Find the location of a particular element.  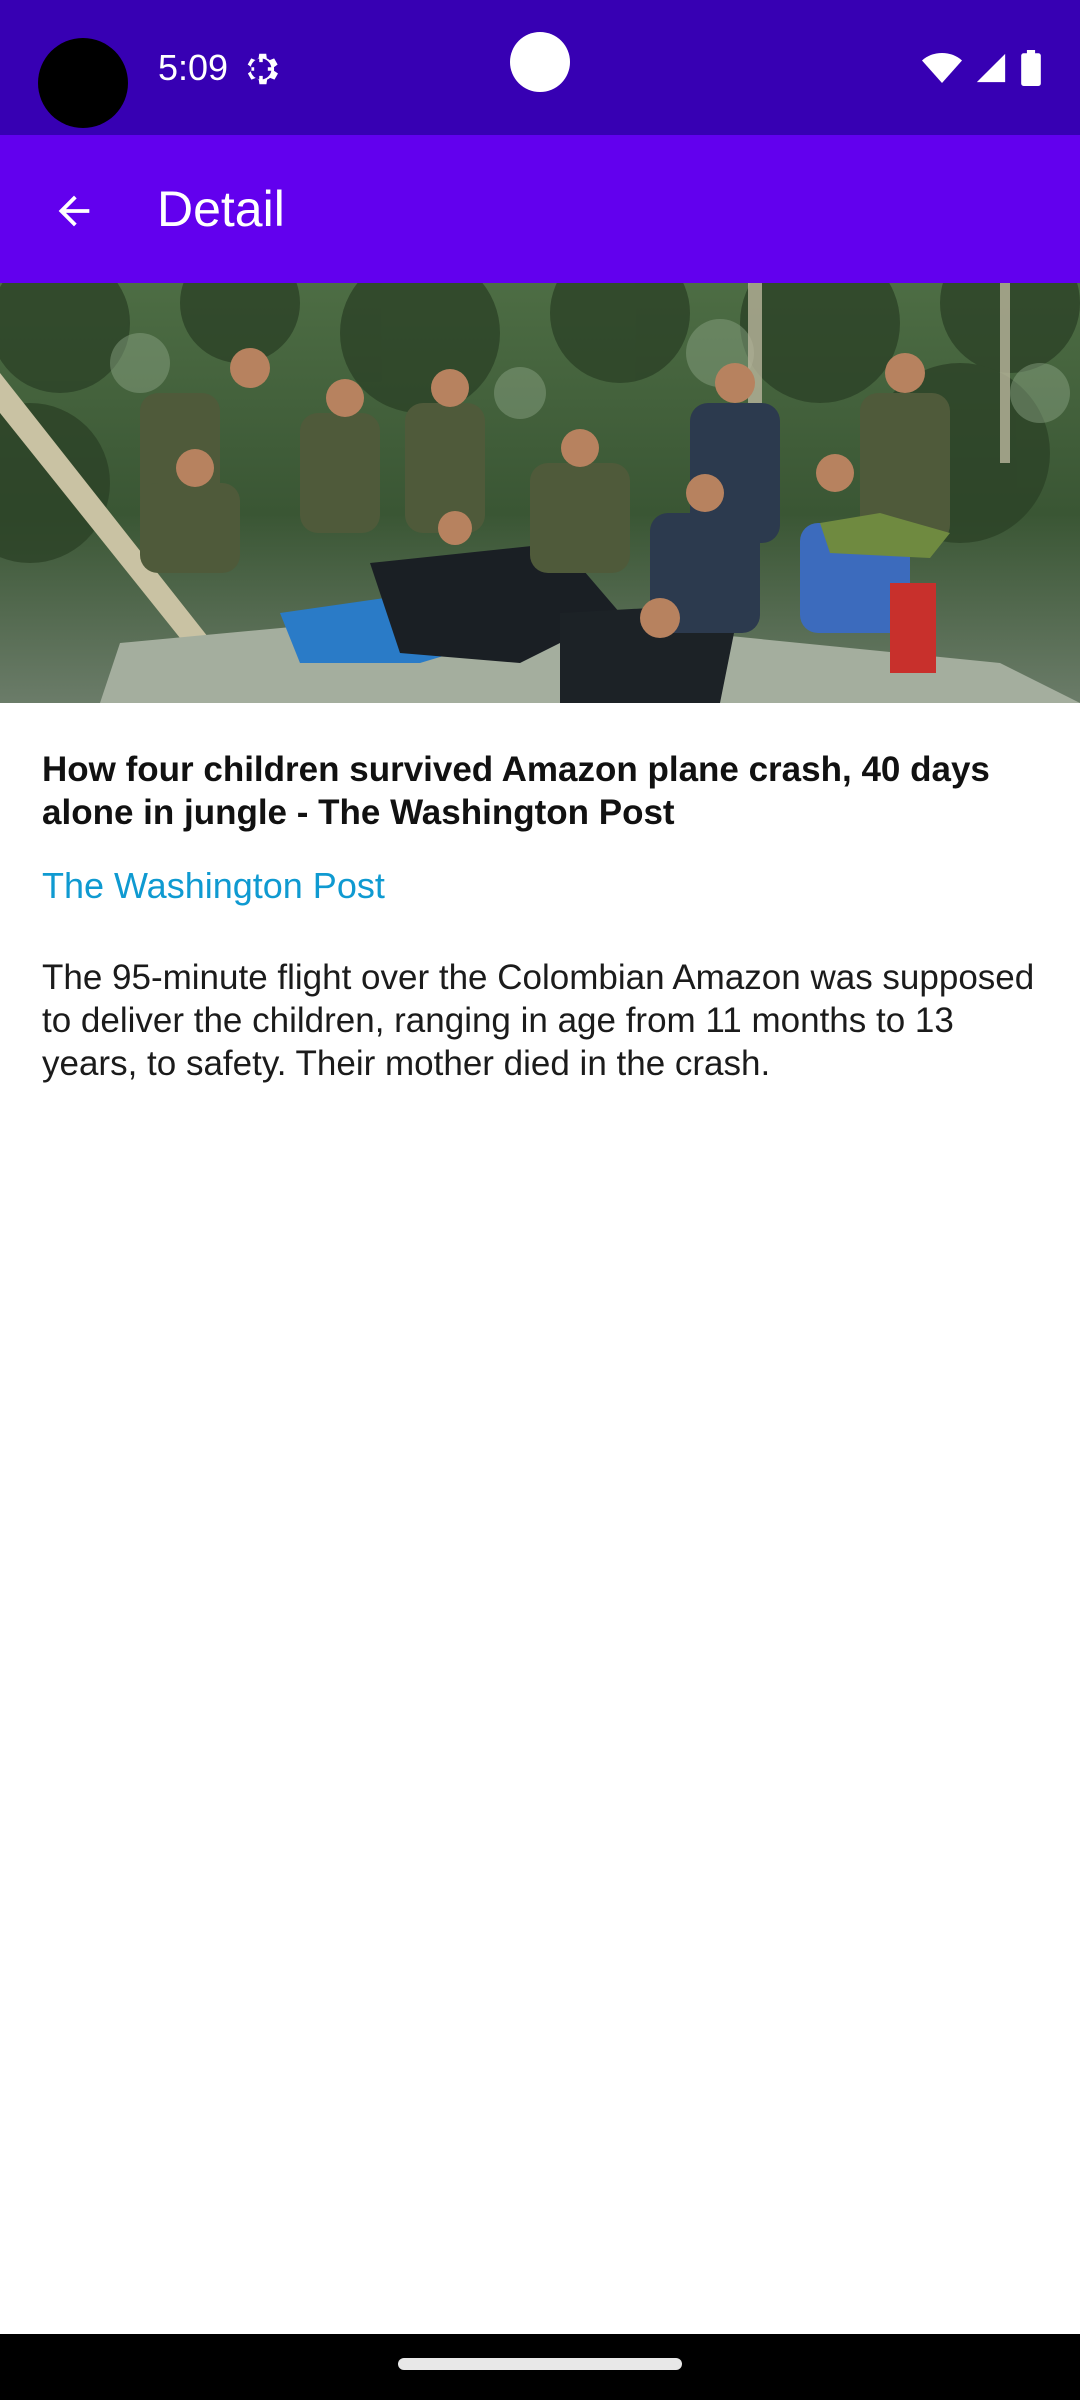

camera-cutout is located at coordinates (83, 83).